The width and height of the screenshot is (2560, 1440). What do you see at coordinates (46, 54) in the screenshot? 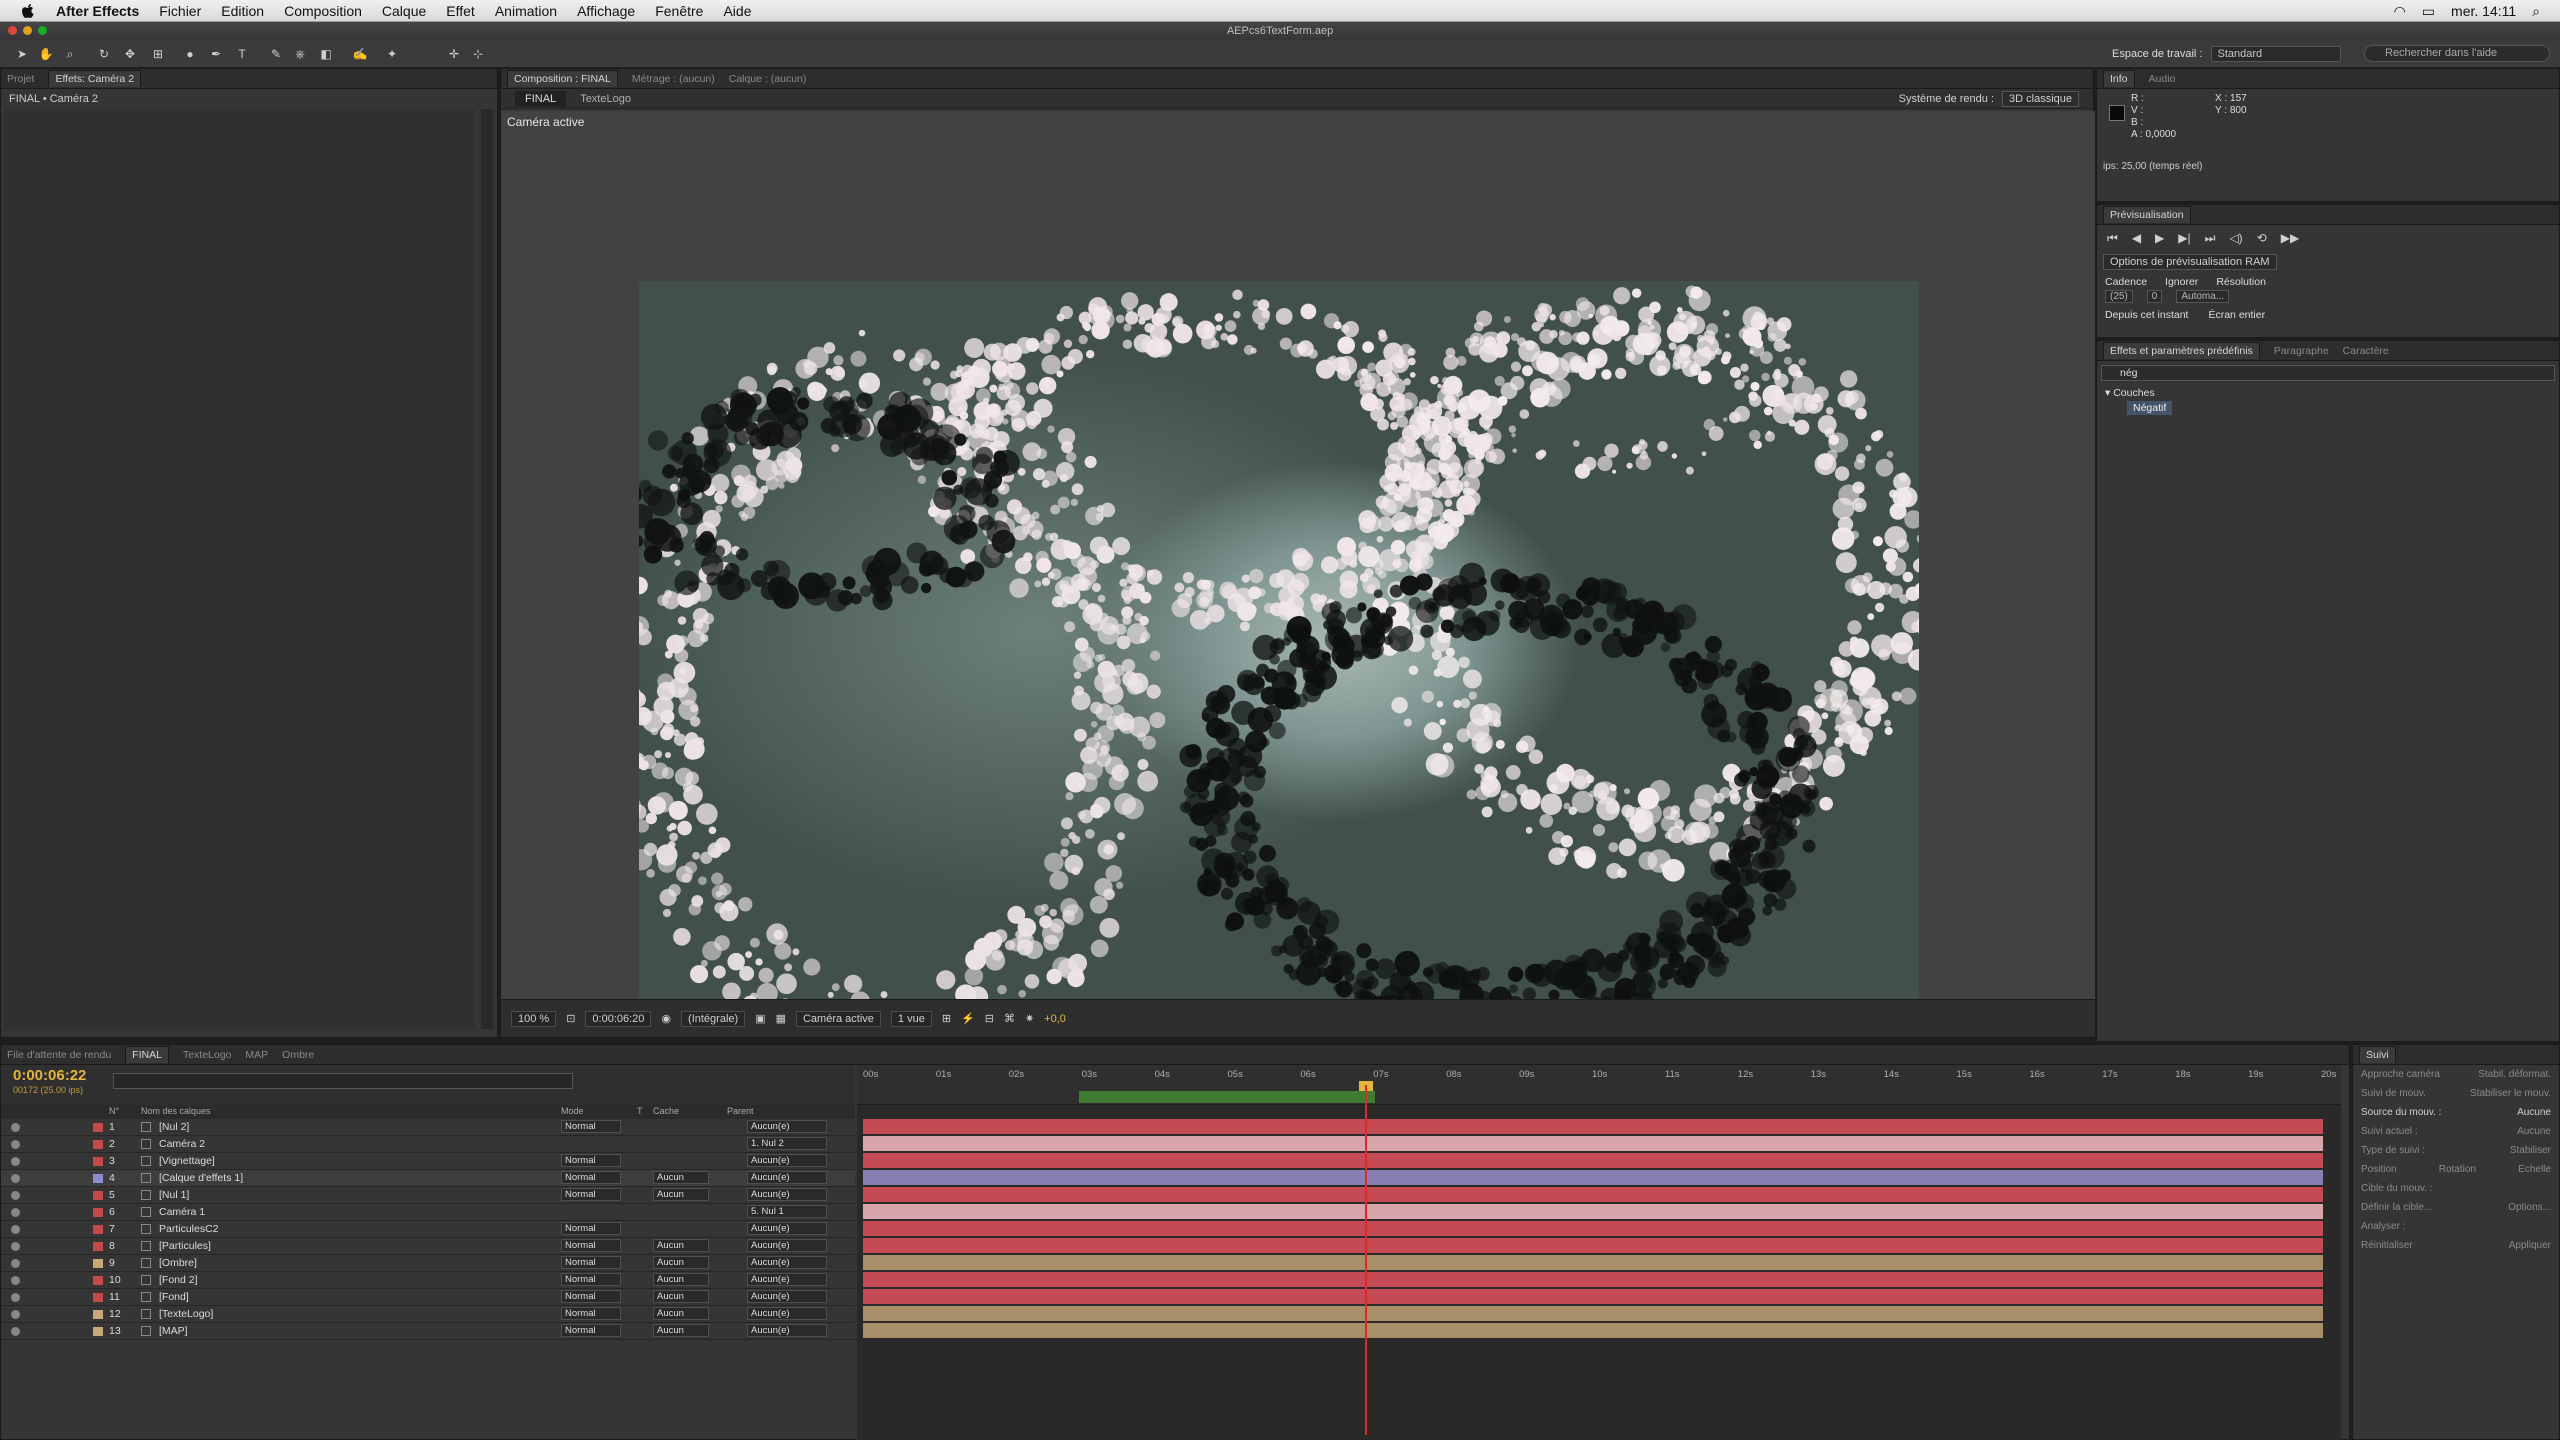
I see `hand-tool-icon: ✋` at bounding box center [46, 54].